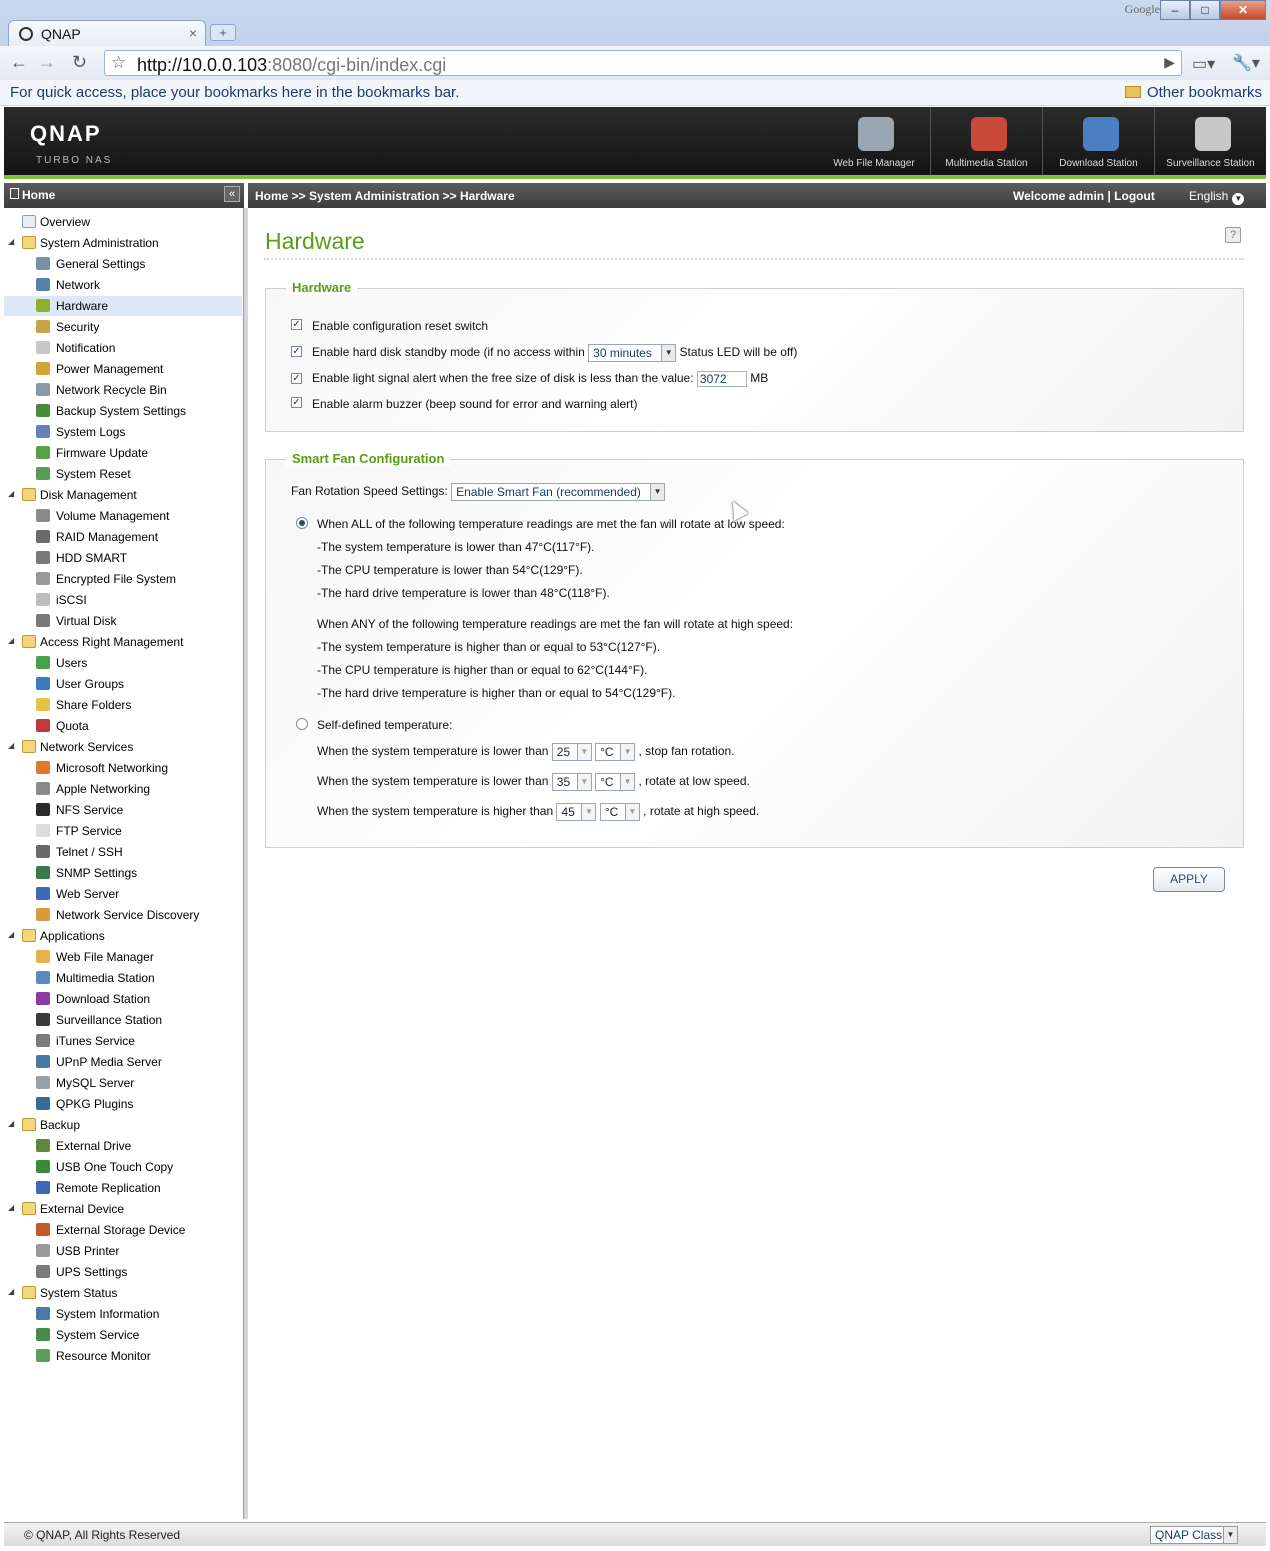  What do you see at coordinates (123, 474) in the screenshot?
I see `sidebar-item: System Reset` at bounding box center [123, 474].